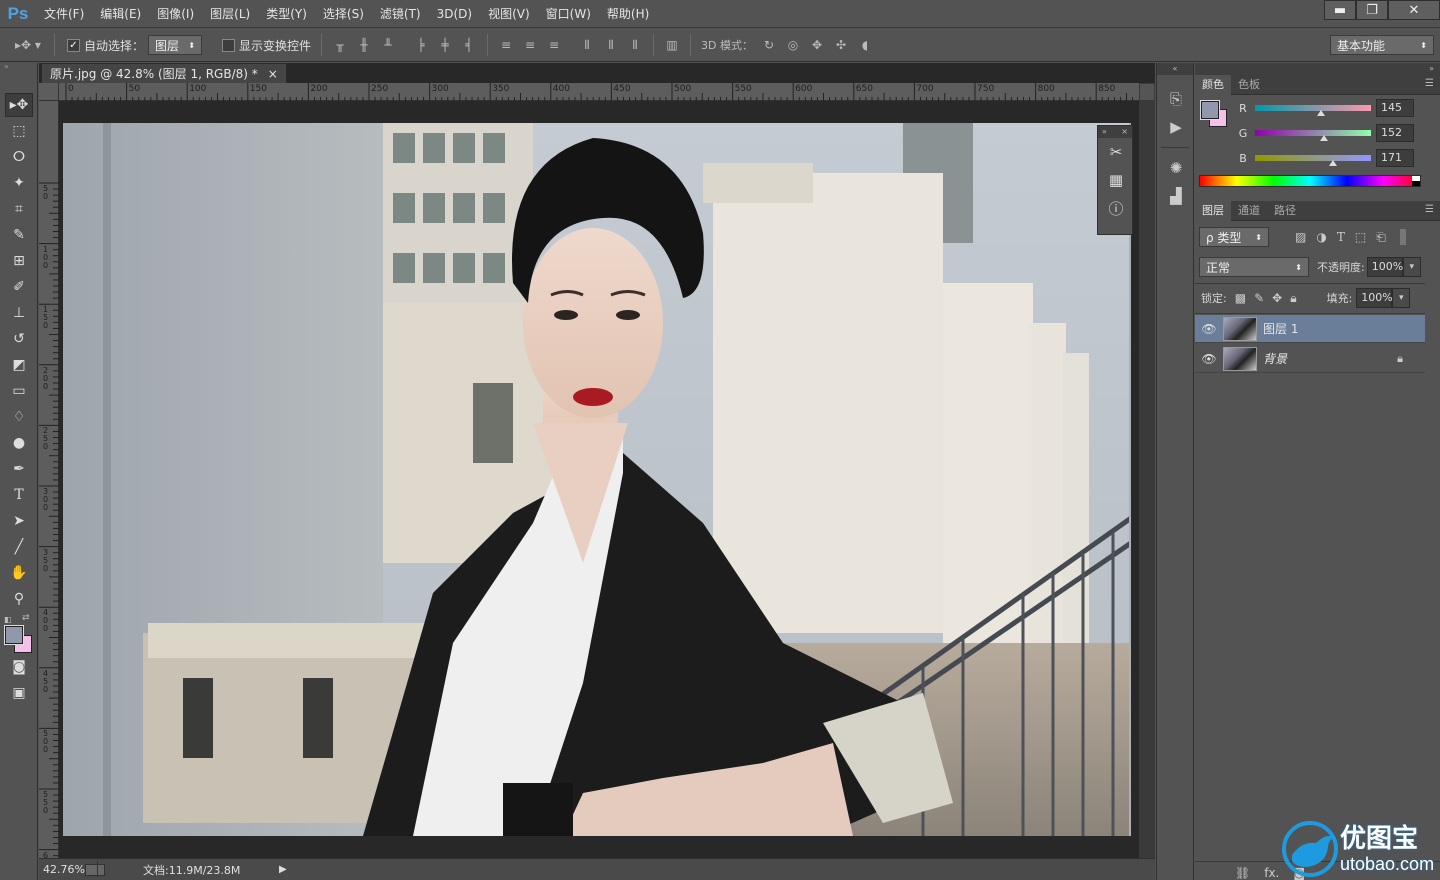 The height and width of the screenshot is (880, 1440). Describe the element at coordinates (1259, 298) in the screenshot. I see `lock-pixels-icon: ✎` at that location.